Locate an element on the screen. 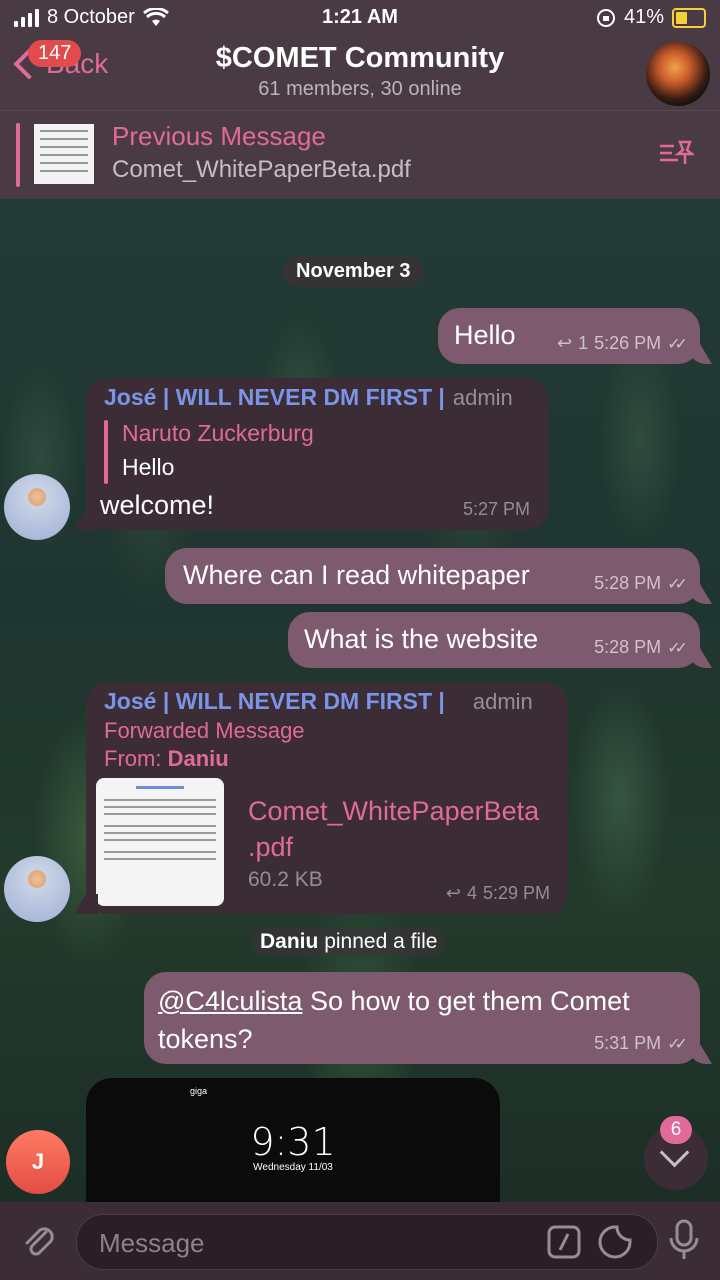 The width and height of the screenshot is (720, 1280). message-time: 5:29 PM is located at coordinates (516, 893).